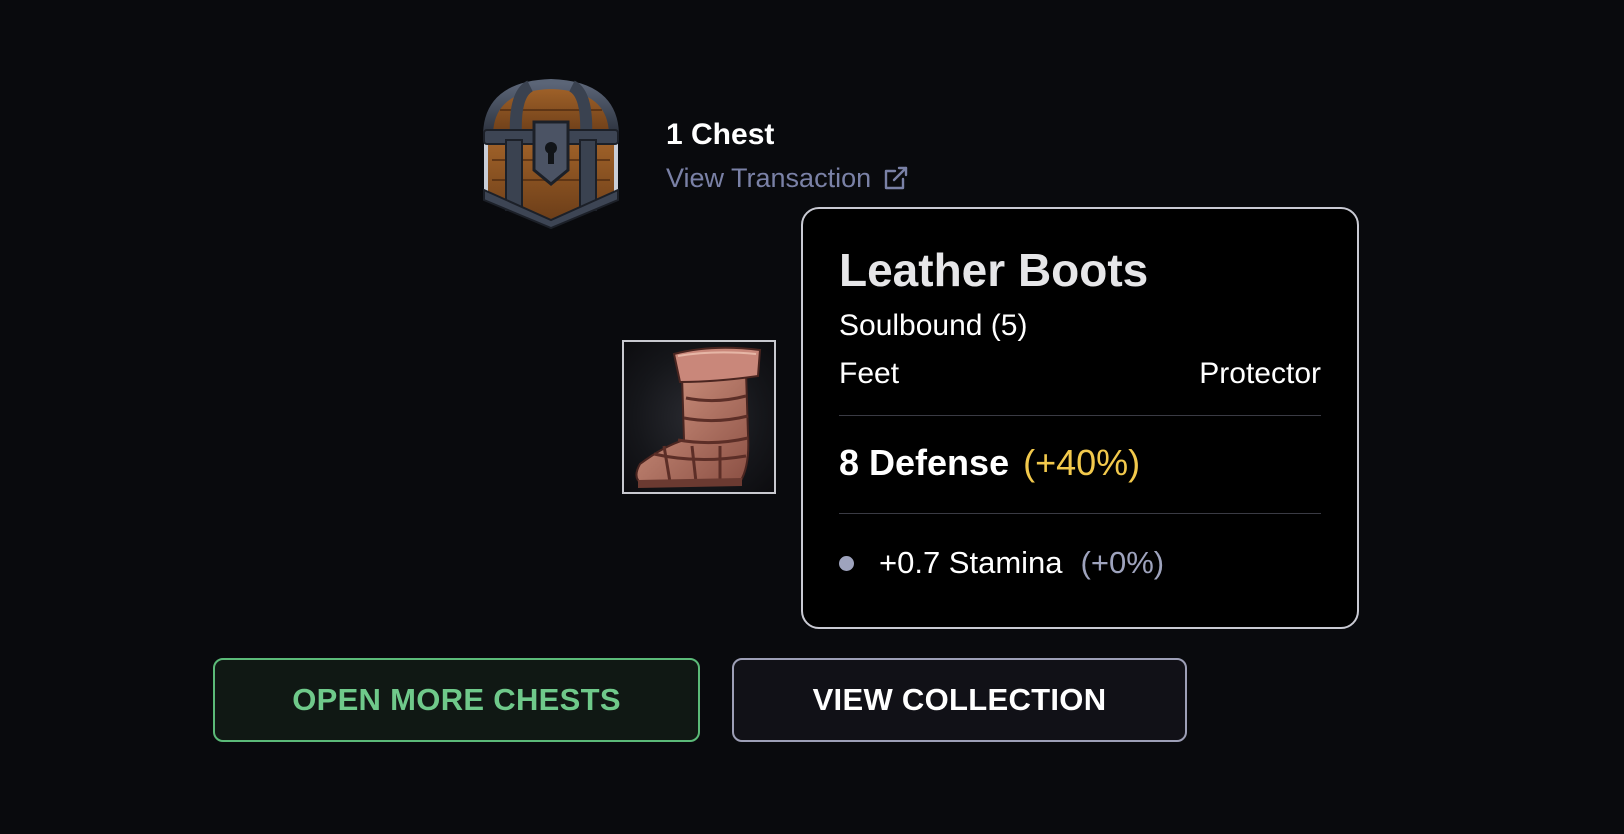 The image size is (1624, 834). I want to click on bullet-dot-icon, so click(846, 563).